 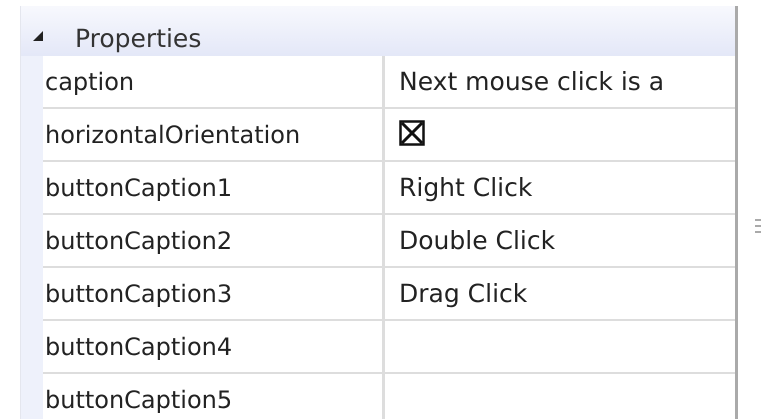 I want to click on property-name: horizontalOrientation, so click(x=172, y=134).